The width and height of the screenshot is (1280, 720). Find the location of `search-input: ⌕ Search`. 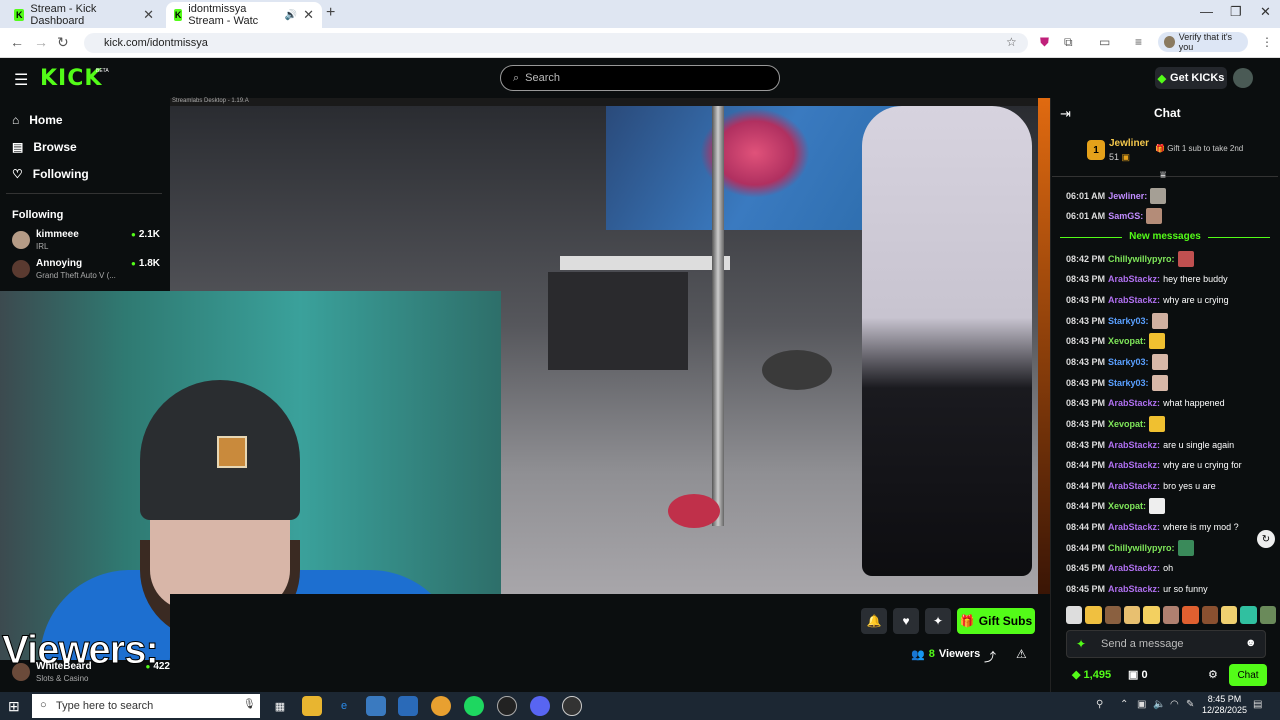

search-input: ⌕ Search is located at coordinates (640, 78).